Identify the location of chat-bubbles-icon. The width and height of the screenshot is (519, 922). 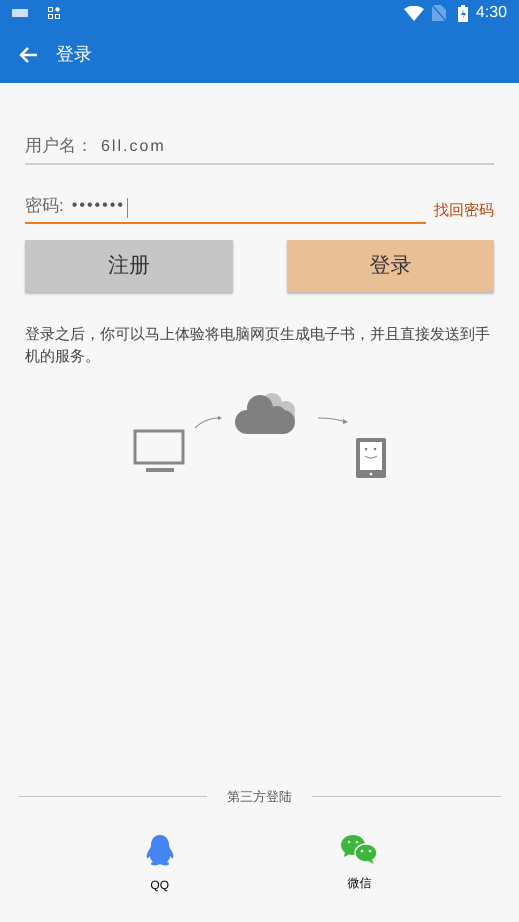
(359, 850).